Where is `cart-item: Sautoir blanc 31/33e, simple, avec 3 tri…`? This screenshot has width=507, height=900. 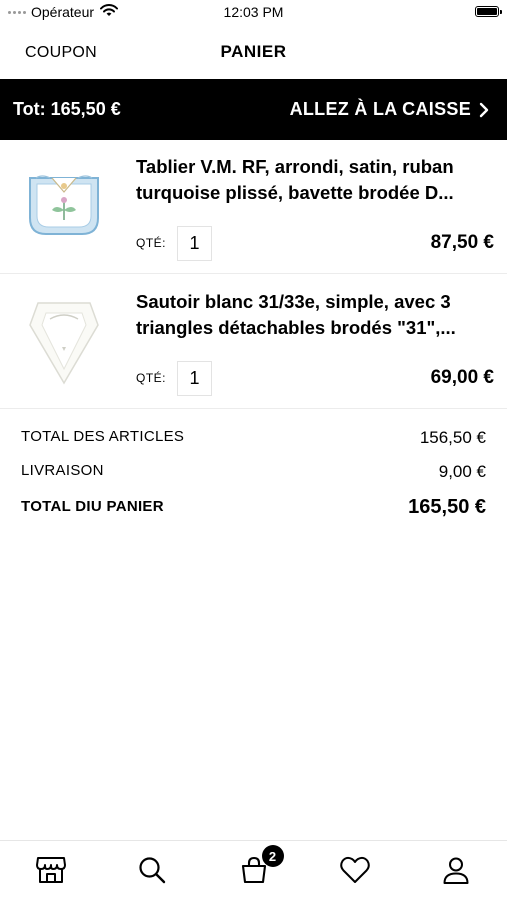 cart-item: Sautoir blanc 31/33e, simple, avec 3 tri… is located at coordinates (253, 342).